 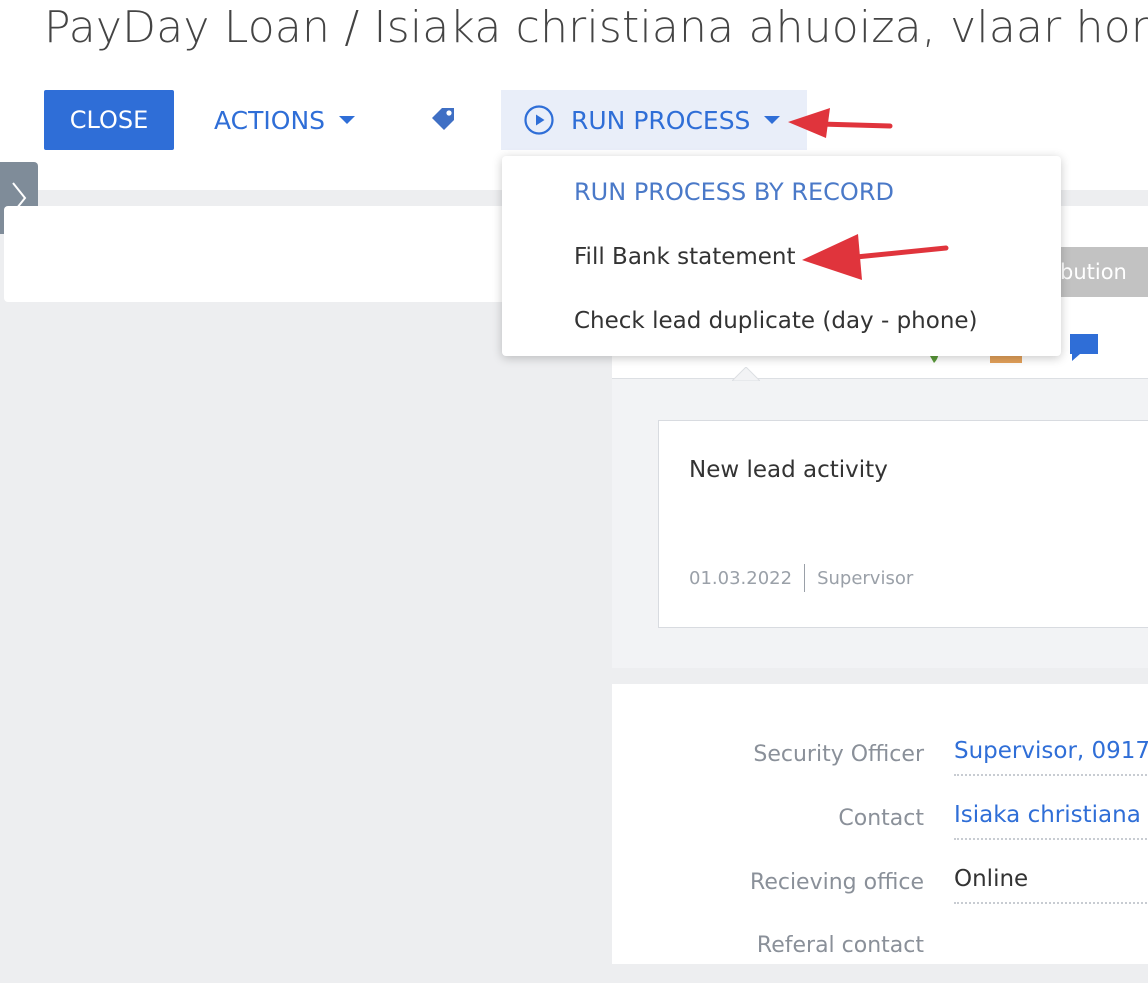 I want to click on chat-icon, so click(x=1085, y=348).